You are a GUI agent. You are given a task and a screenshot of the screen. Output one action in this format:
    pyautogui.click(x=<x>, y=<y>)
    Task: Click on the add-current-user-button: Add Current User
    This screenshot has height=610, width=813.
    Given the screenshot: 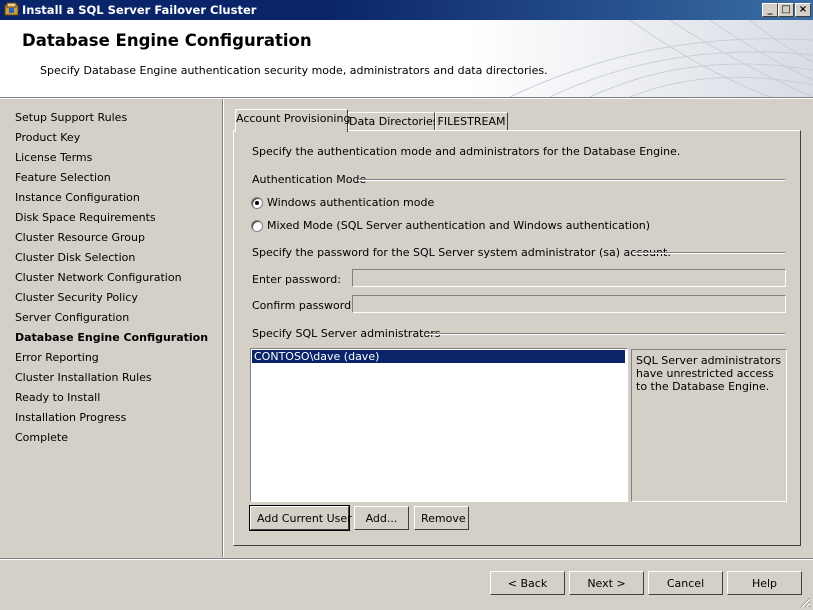 What is the action you would take?
    pyautogui.click(x=300, y=518)
    